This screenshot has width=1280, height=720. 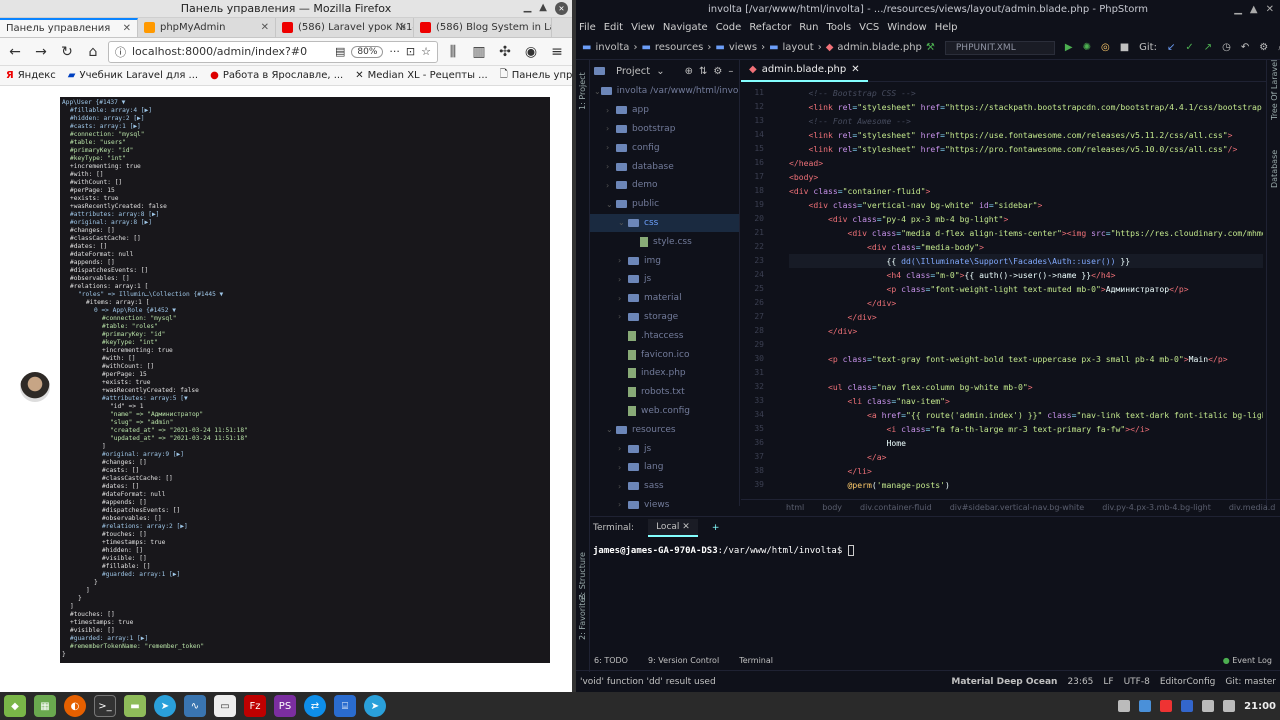 What do you see at coordinates (1069, 47) in the screenshot?
I see `run-icon: ▶` at bounding box center [1069, 47].